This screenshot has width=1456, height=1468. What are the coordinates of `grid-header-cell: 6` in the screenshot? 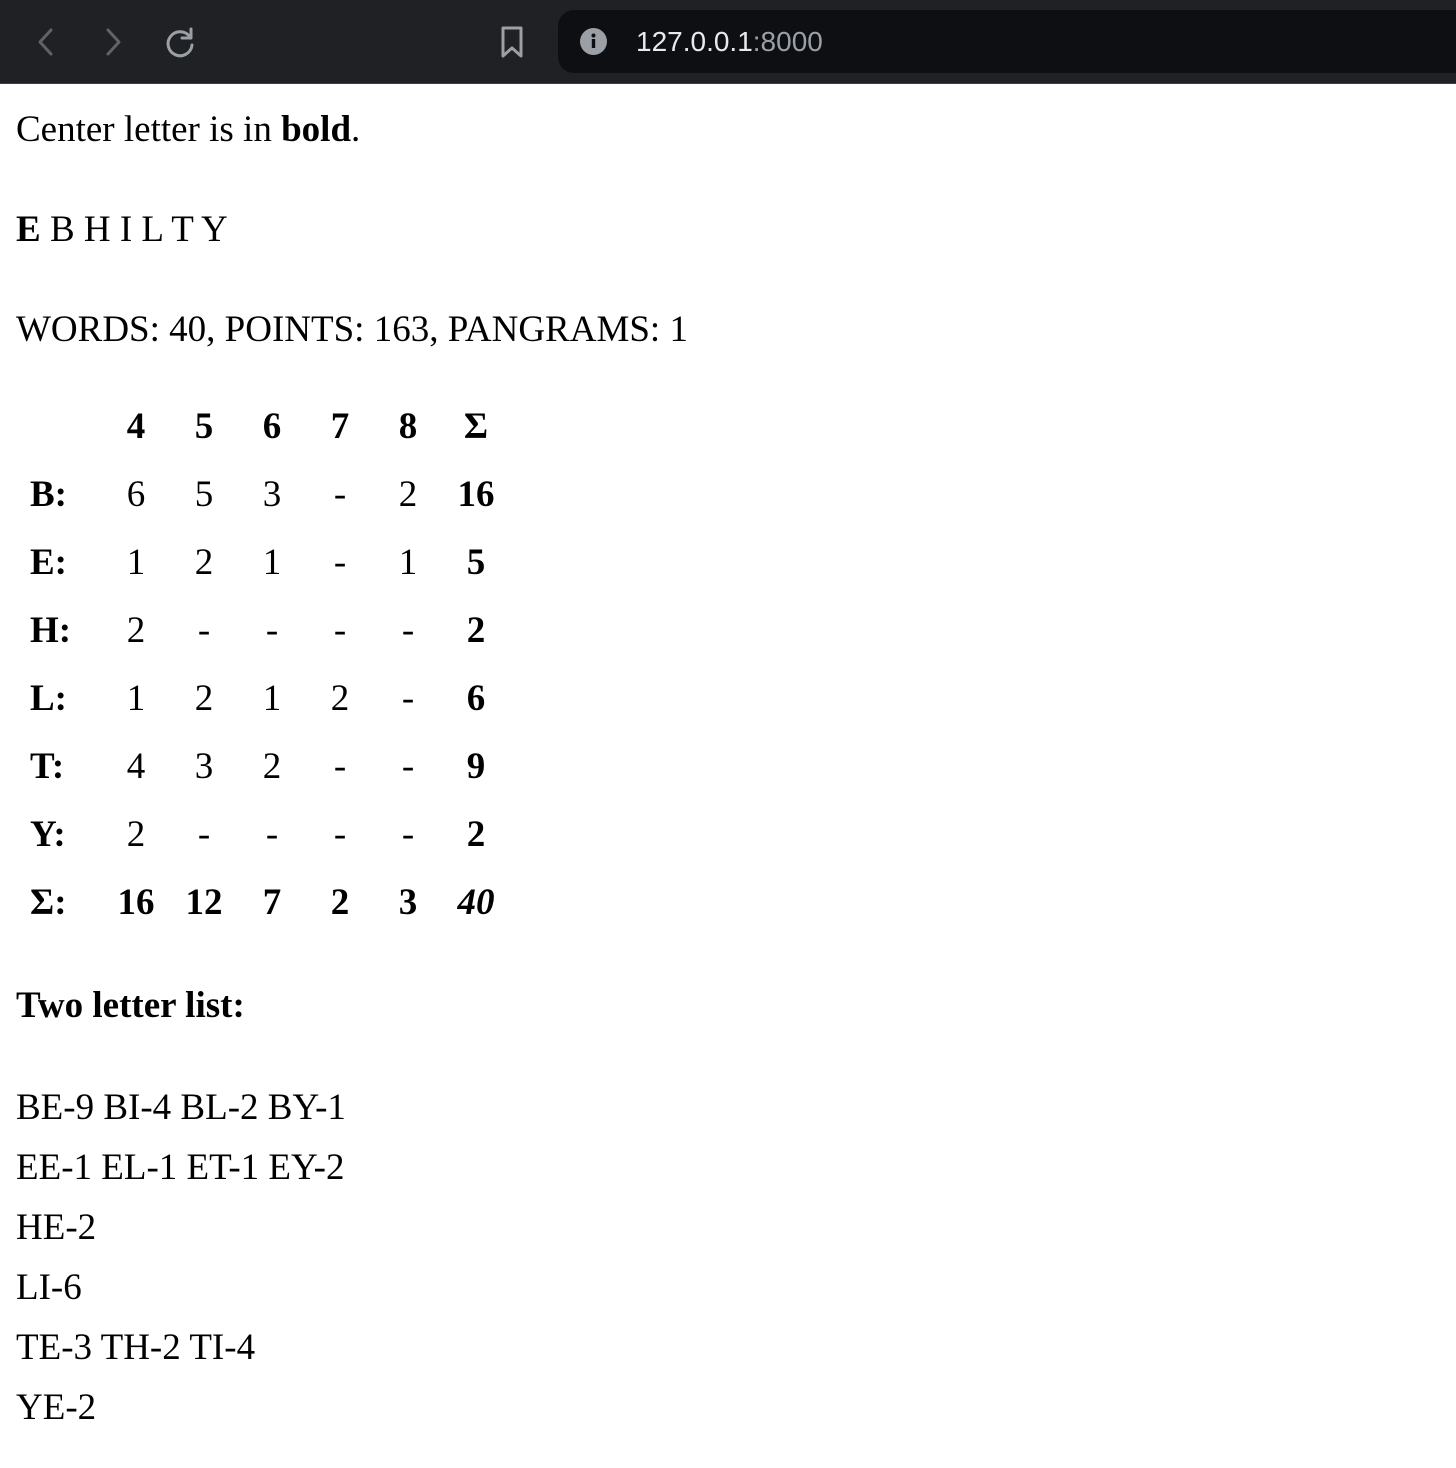 It's located at (272, 426).